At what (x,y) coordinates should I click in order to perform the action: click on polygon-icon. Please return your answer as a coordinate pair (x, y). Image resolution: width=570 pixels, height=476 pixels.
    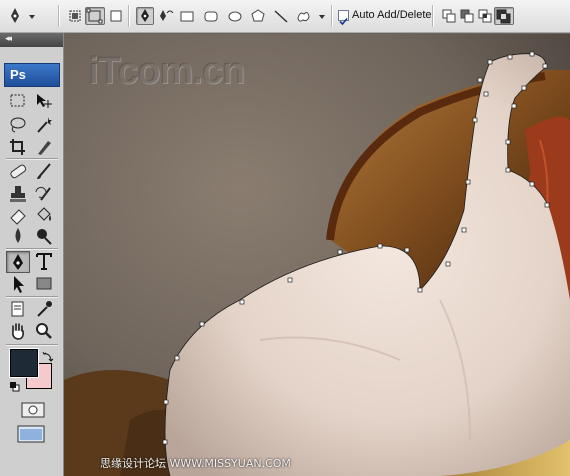
    Looking at the image, I should click on (258, 16).